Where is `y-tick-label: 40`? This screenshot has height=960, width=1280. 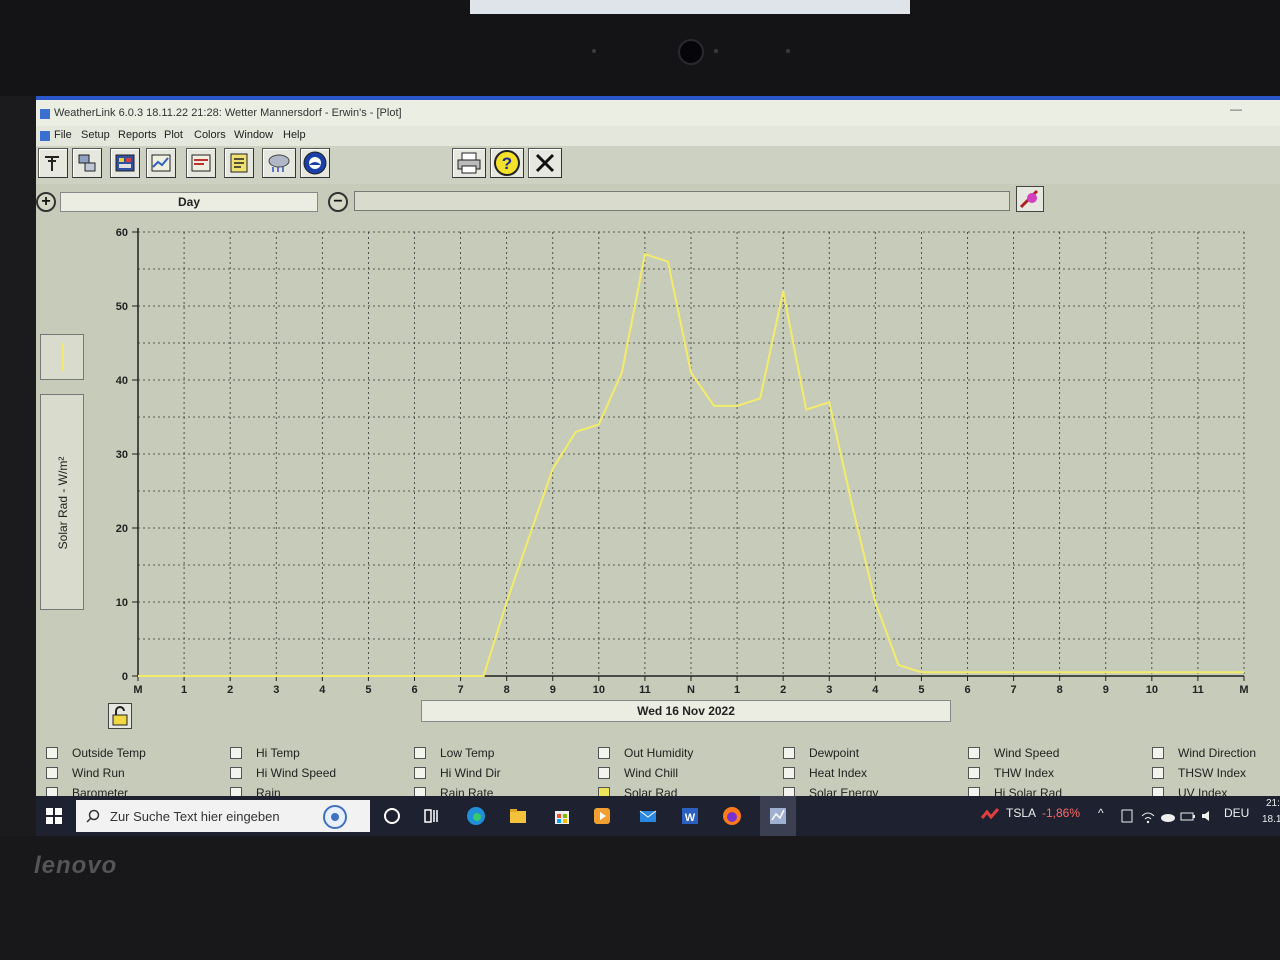 y-tick-label: 40 is located at coordinates (122, 381).